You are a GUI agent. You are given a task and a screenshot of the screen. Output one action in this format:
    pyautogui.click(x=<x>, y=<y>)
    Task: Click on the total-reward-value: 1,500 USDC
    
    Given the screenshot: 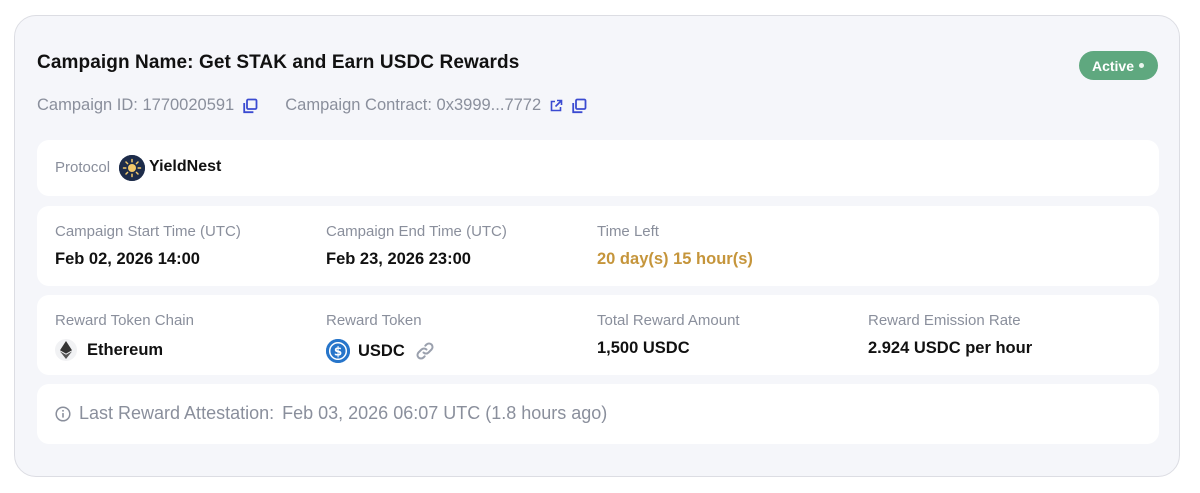 What is the action you would take?
    pyautogui.click(x=643, y=348)
    